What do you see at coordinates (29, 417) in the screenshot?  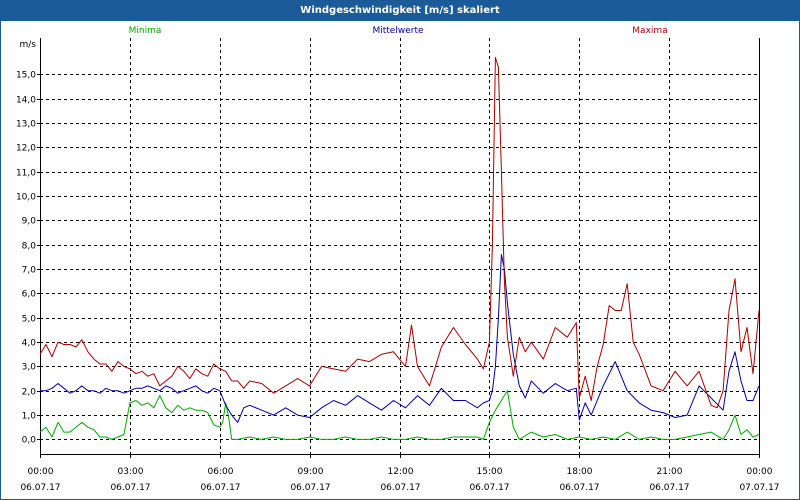 I see `y-tick-label: 1,0` at bounding box center [29, 417].